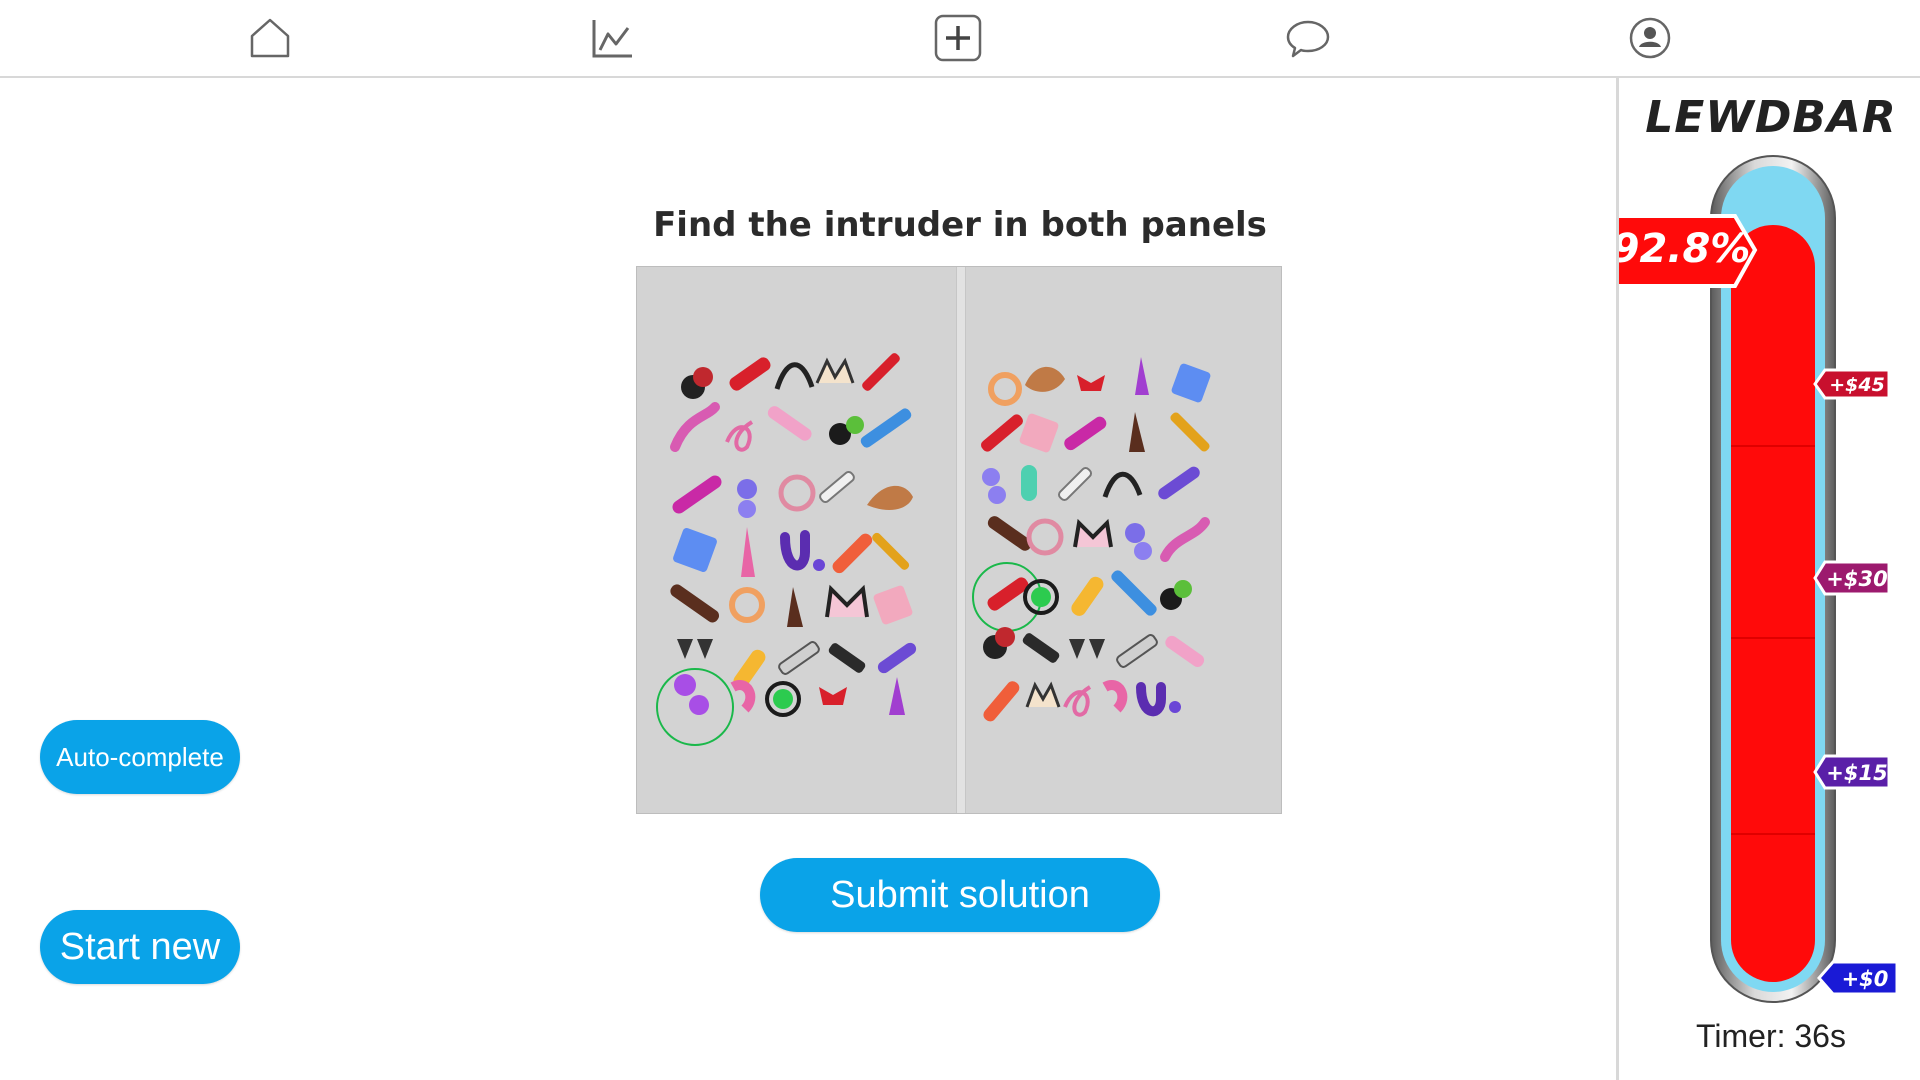 The width and height of the screenshot is (1920, 1080). Describe the element at coordinates (1771, 117) in the screenshot. I see `lewdbar-title: LEWDBAR` at that location.